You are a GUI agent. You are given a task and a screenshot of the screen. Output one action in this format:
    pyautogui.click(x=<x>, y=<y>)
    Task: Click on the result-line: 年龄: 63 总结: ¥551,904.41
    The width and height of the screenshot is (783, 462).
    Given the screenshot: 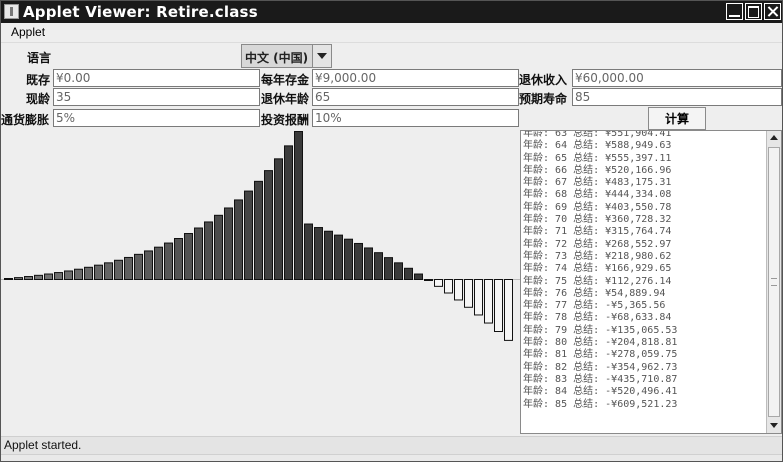 What is the action you would take?
    pyautogui.click(x=643, y=135)
    